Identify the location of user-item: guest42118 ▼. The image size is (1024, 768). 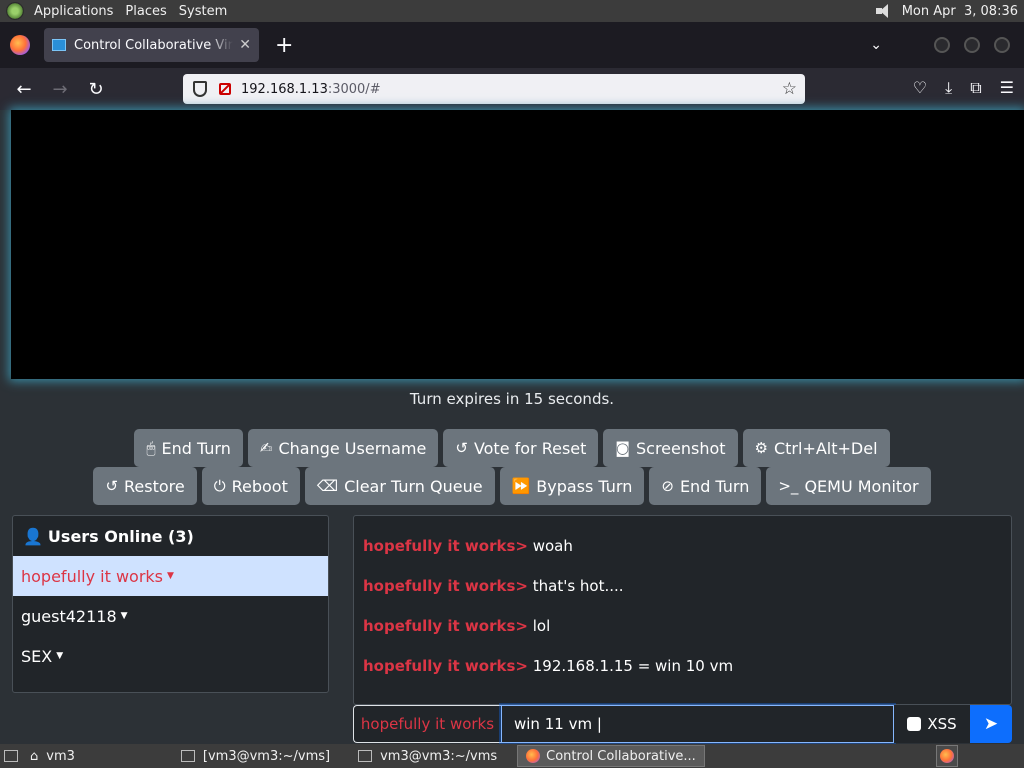
(170, 616).